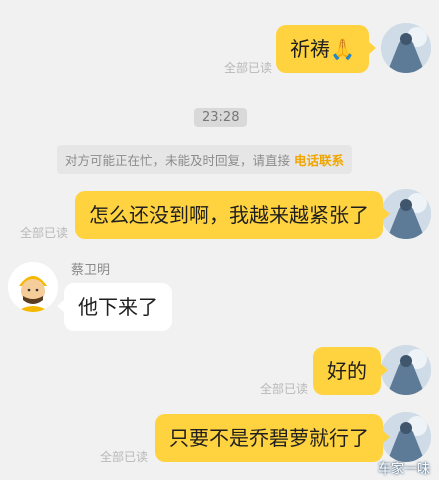 Image resolution: width=439 pixels, height=480 pixels. What do you see at coordinates (347, 371) in the screenshot?
I see `message-text-4: 好的` at bounding box center [347, 371].